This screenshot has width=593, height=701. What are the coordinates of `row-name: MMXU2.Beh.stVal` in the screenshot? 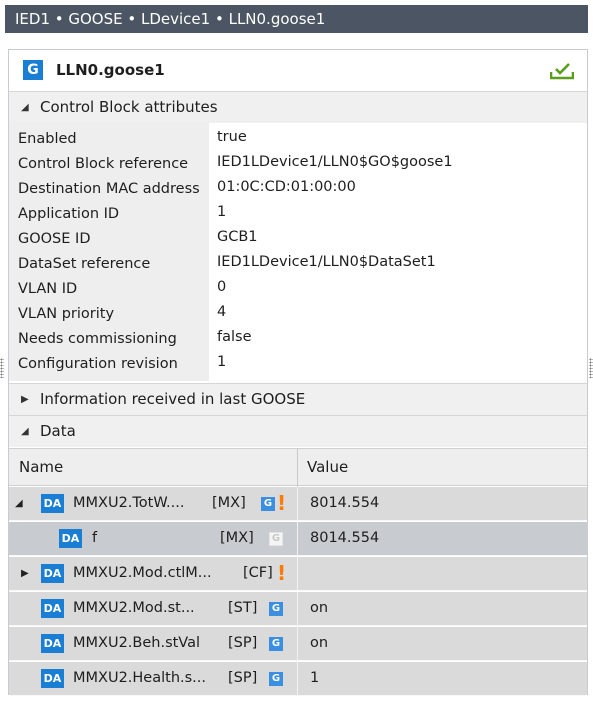 It's located at (137, 643).